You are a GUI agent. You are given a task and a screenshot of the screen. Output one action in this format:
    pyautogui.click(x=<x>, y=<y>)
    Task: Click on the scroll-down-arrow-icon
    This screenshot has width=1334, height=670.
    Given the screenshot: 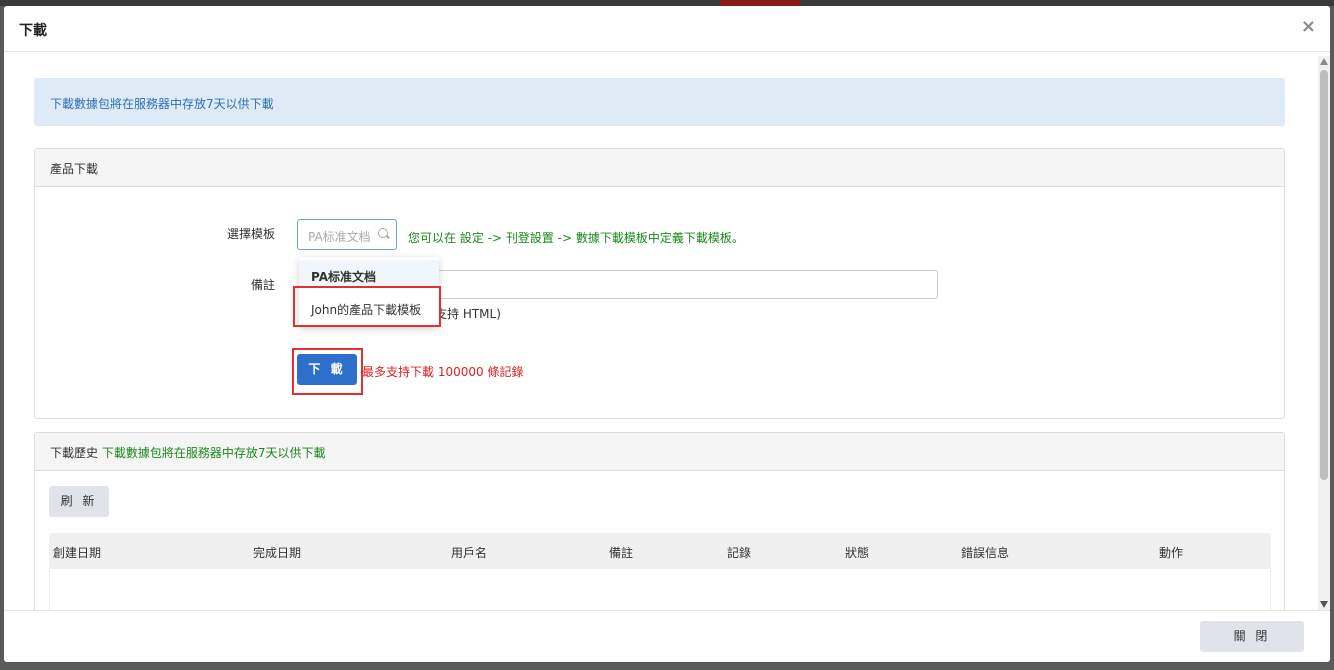 What is the action you would take?
    pyautogui.click(x=1324, y=604)
    